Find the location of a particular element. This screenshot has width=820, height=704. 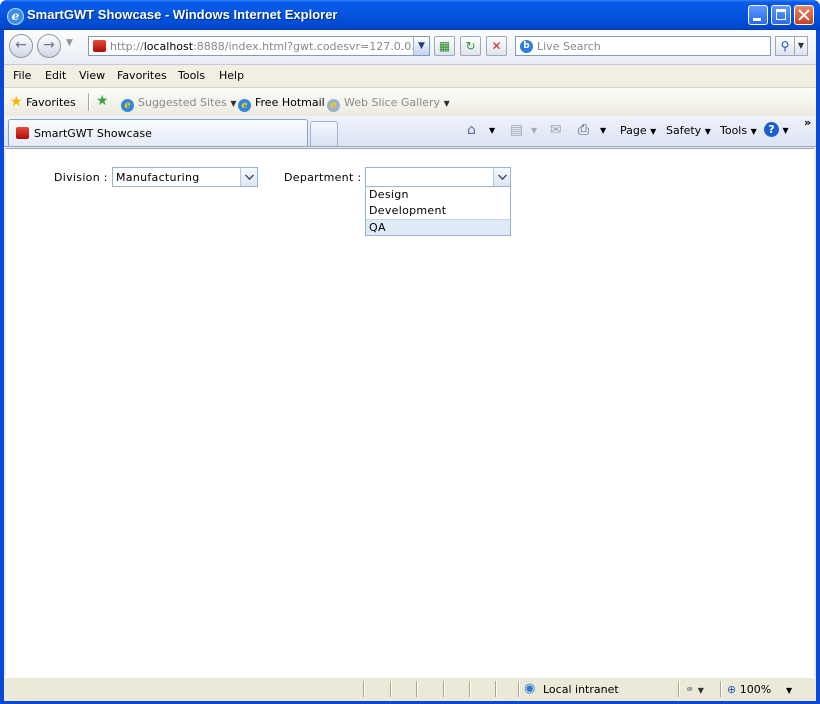

status-bar: ◉ Local intranet ⚭ ▼ ⊕ 100% ▼ is located at coordinates (410, 689).